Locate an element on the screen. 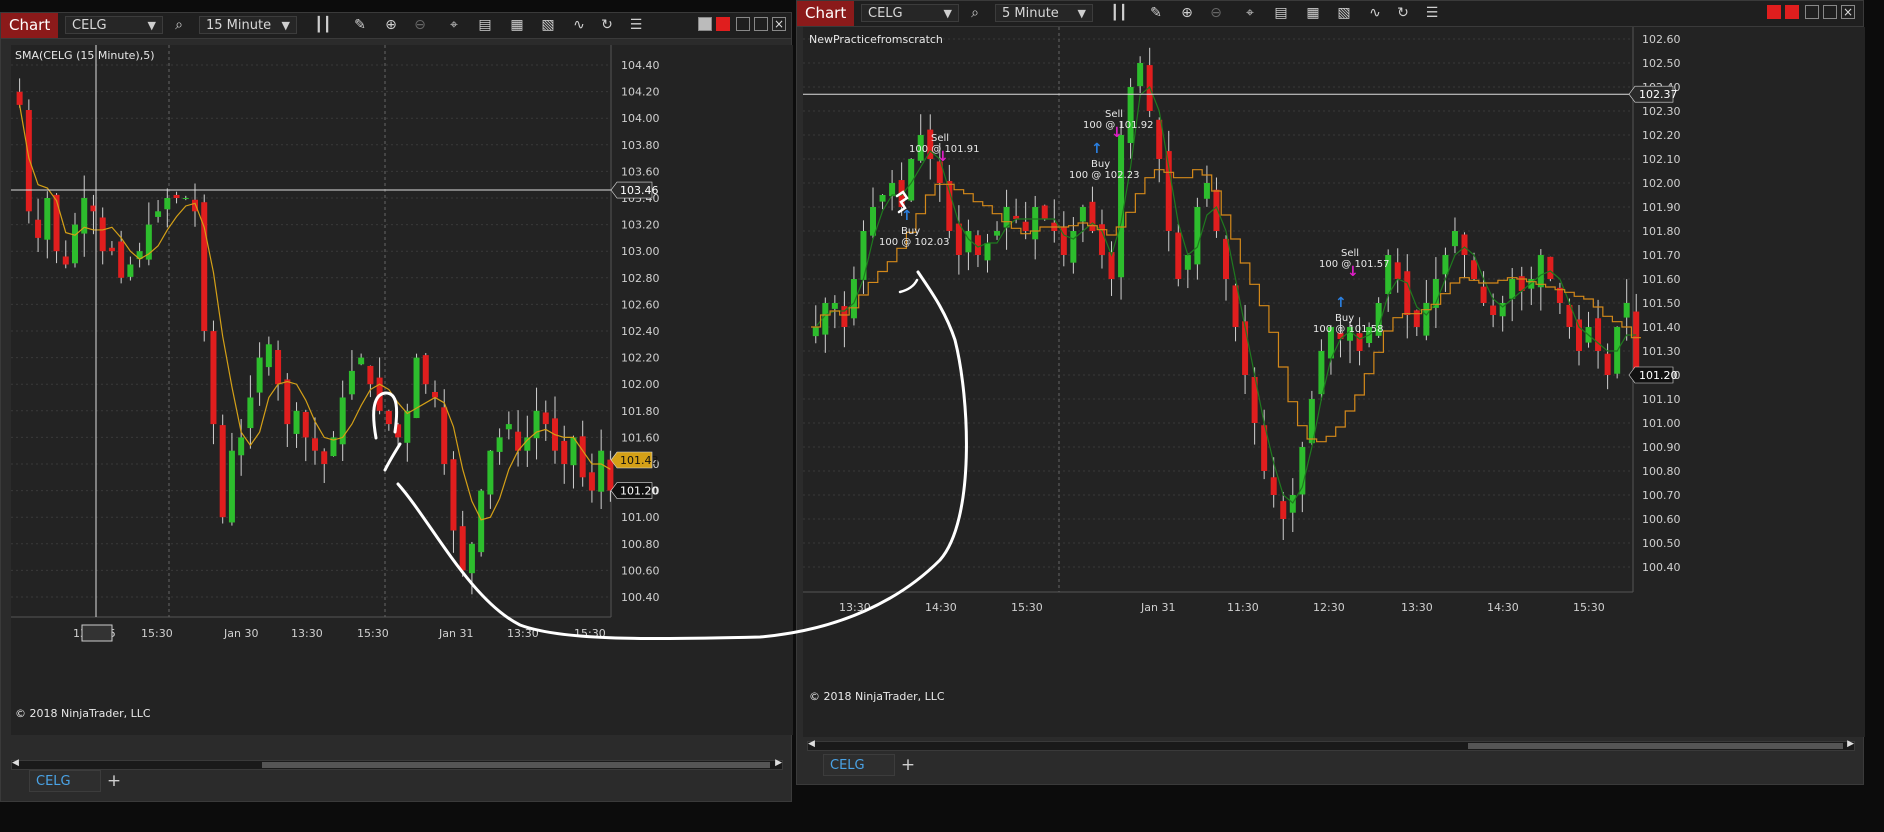 The width and height of the screenshot is (1884, 832). crosshair-time-tag-box is located at coordinates (97, 633).